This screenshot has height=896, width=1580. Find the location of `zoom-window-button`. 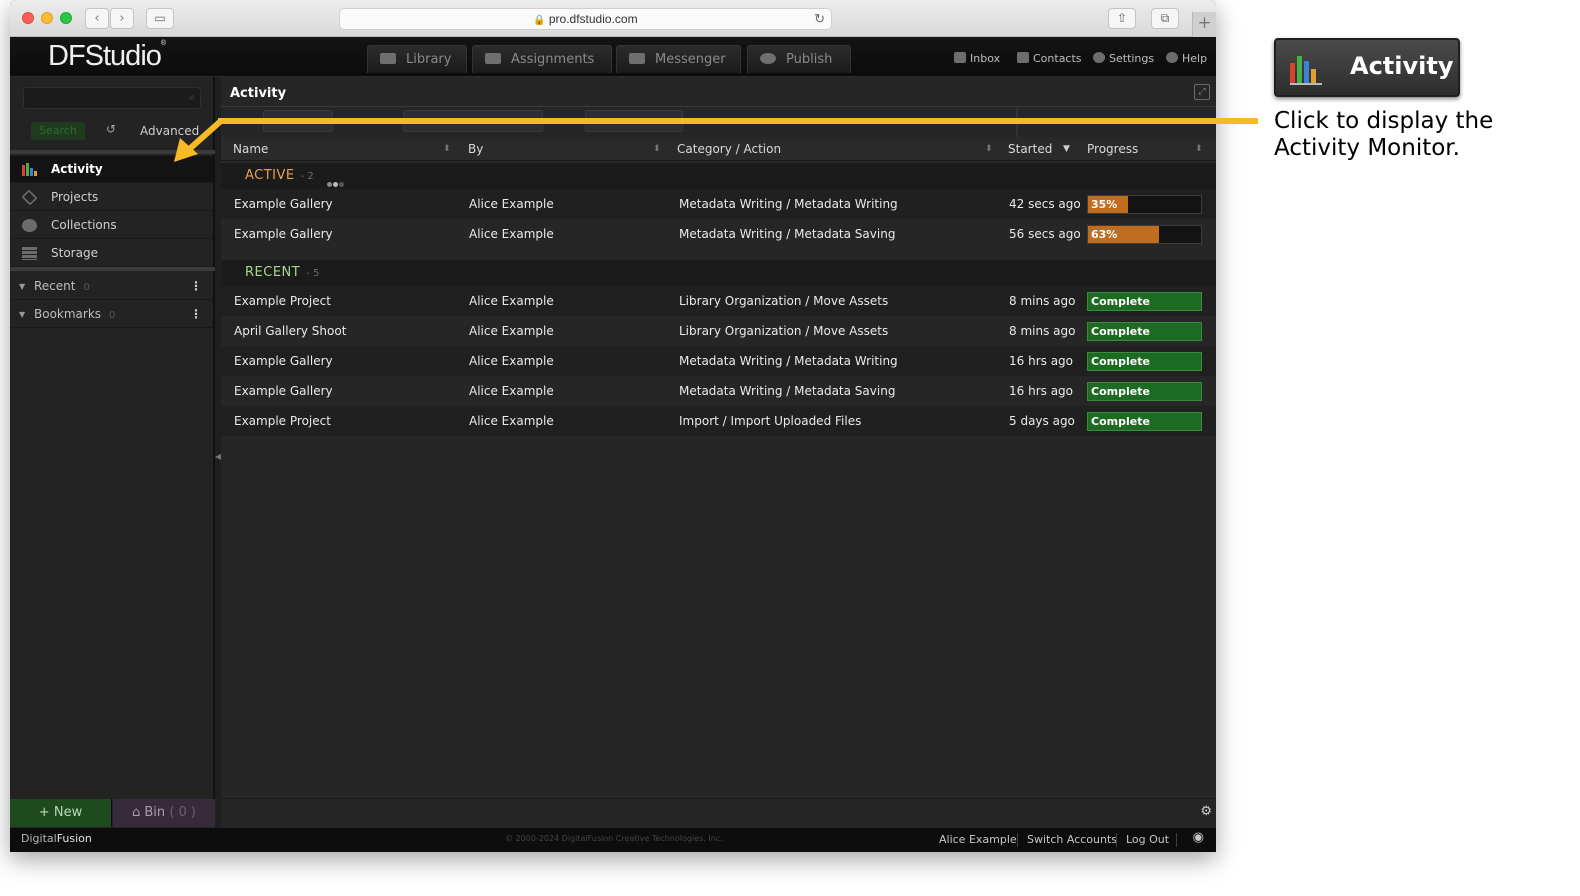

zoom-window-button is located at coordinates (66, 18).